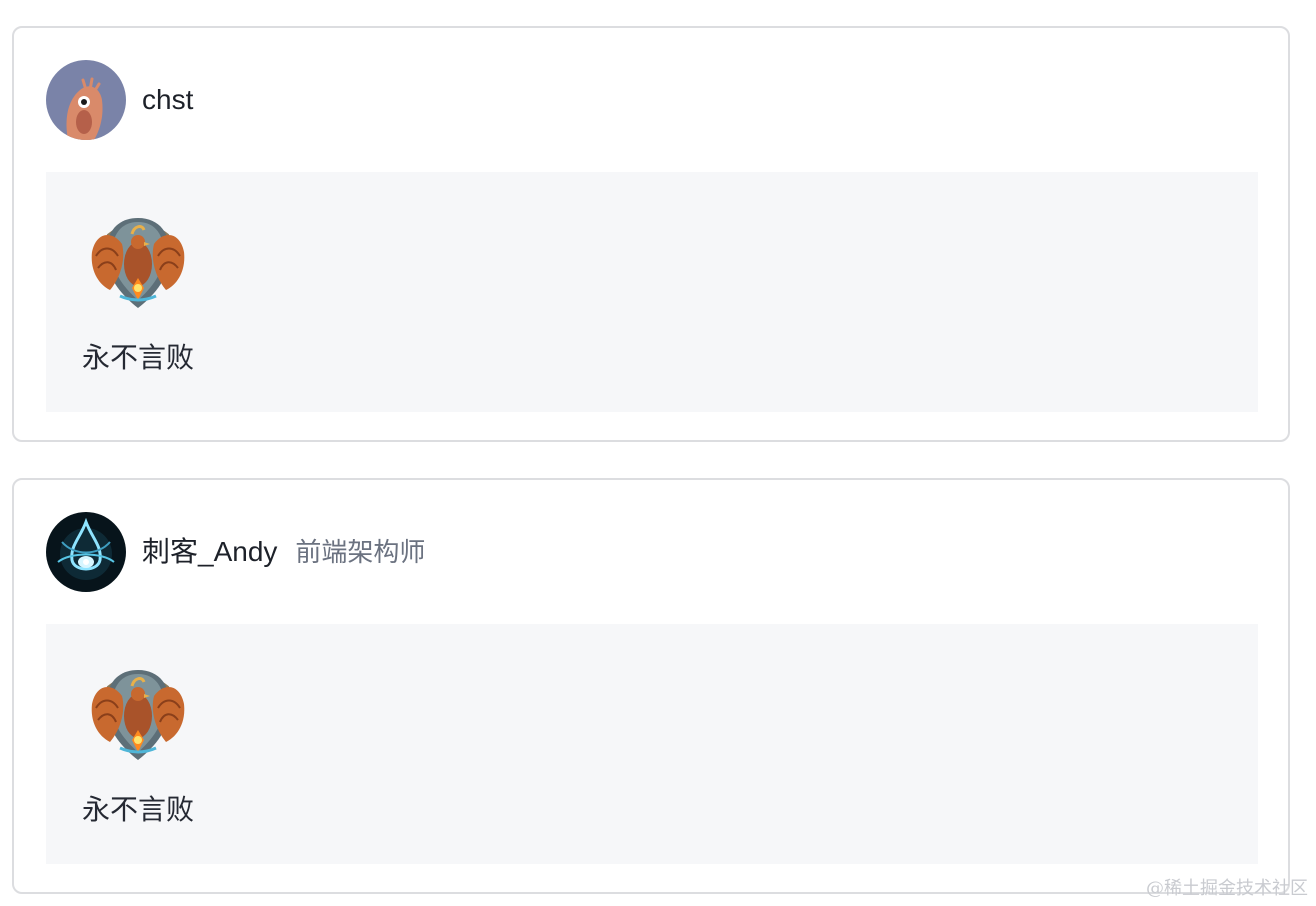 This screenshot has width=1316, height=906. I want to click on user-info: 刺客_Andy 前端架构师, so click(235, 552).